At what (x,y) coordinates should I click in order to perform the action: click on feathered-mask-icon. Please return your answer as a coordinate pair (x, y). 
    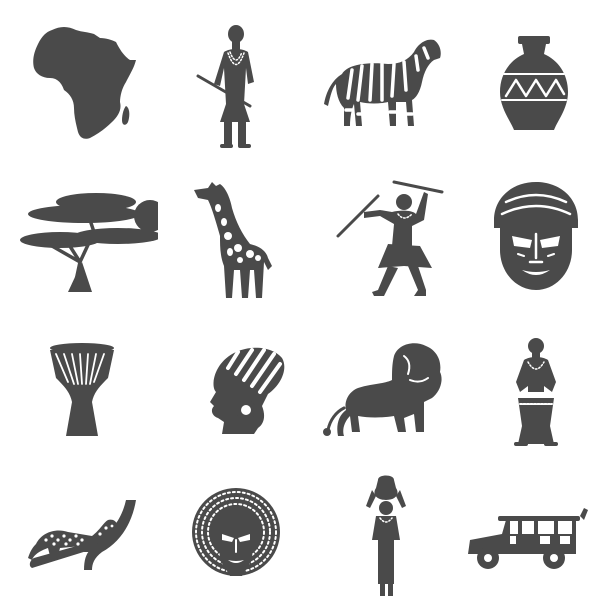
    Looking at the image, I should click on (233, 535).